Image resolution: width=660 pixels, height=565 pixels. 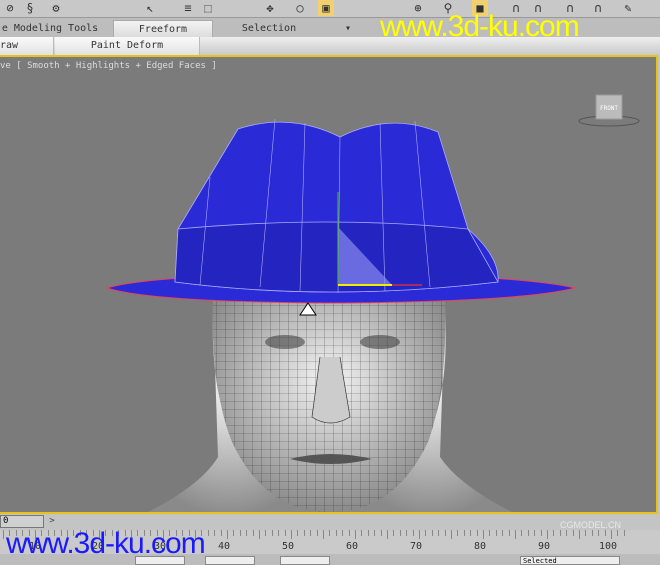 I want to click on unlink-icon: §, so click(x=30, y=8).